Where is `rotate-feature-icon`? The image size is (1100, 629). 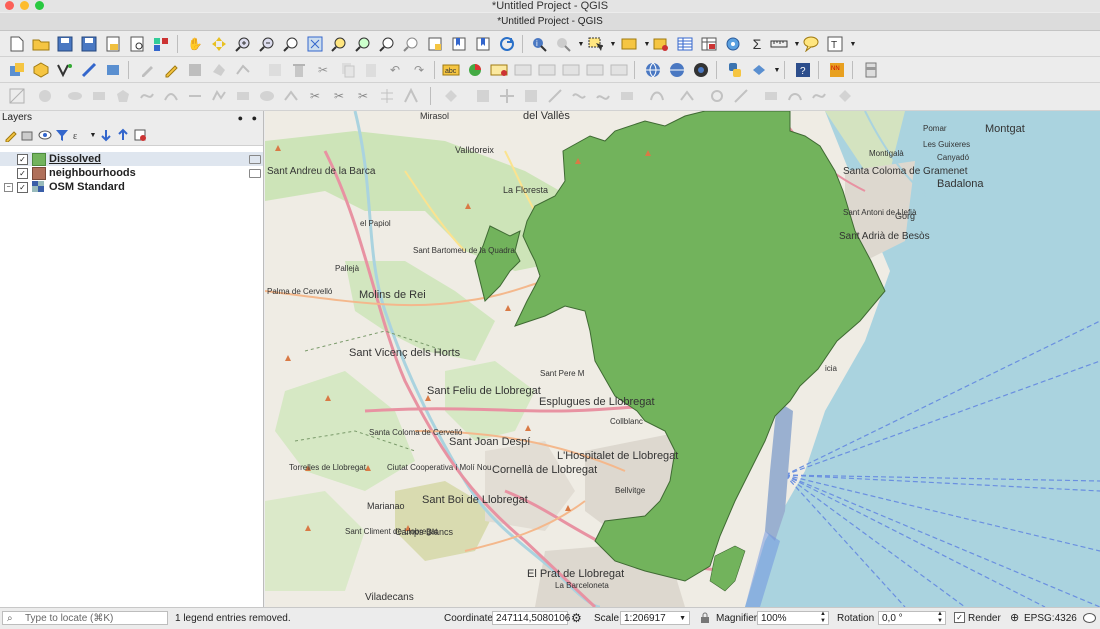
rotate-feature-icon is located at coordinates (451, 96).